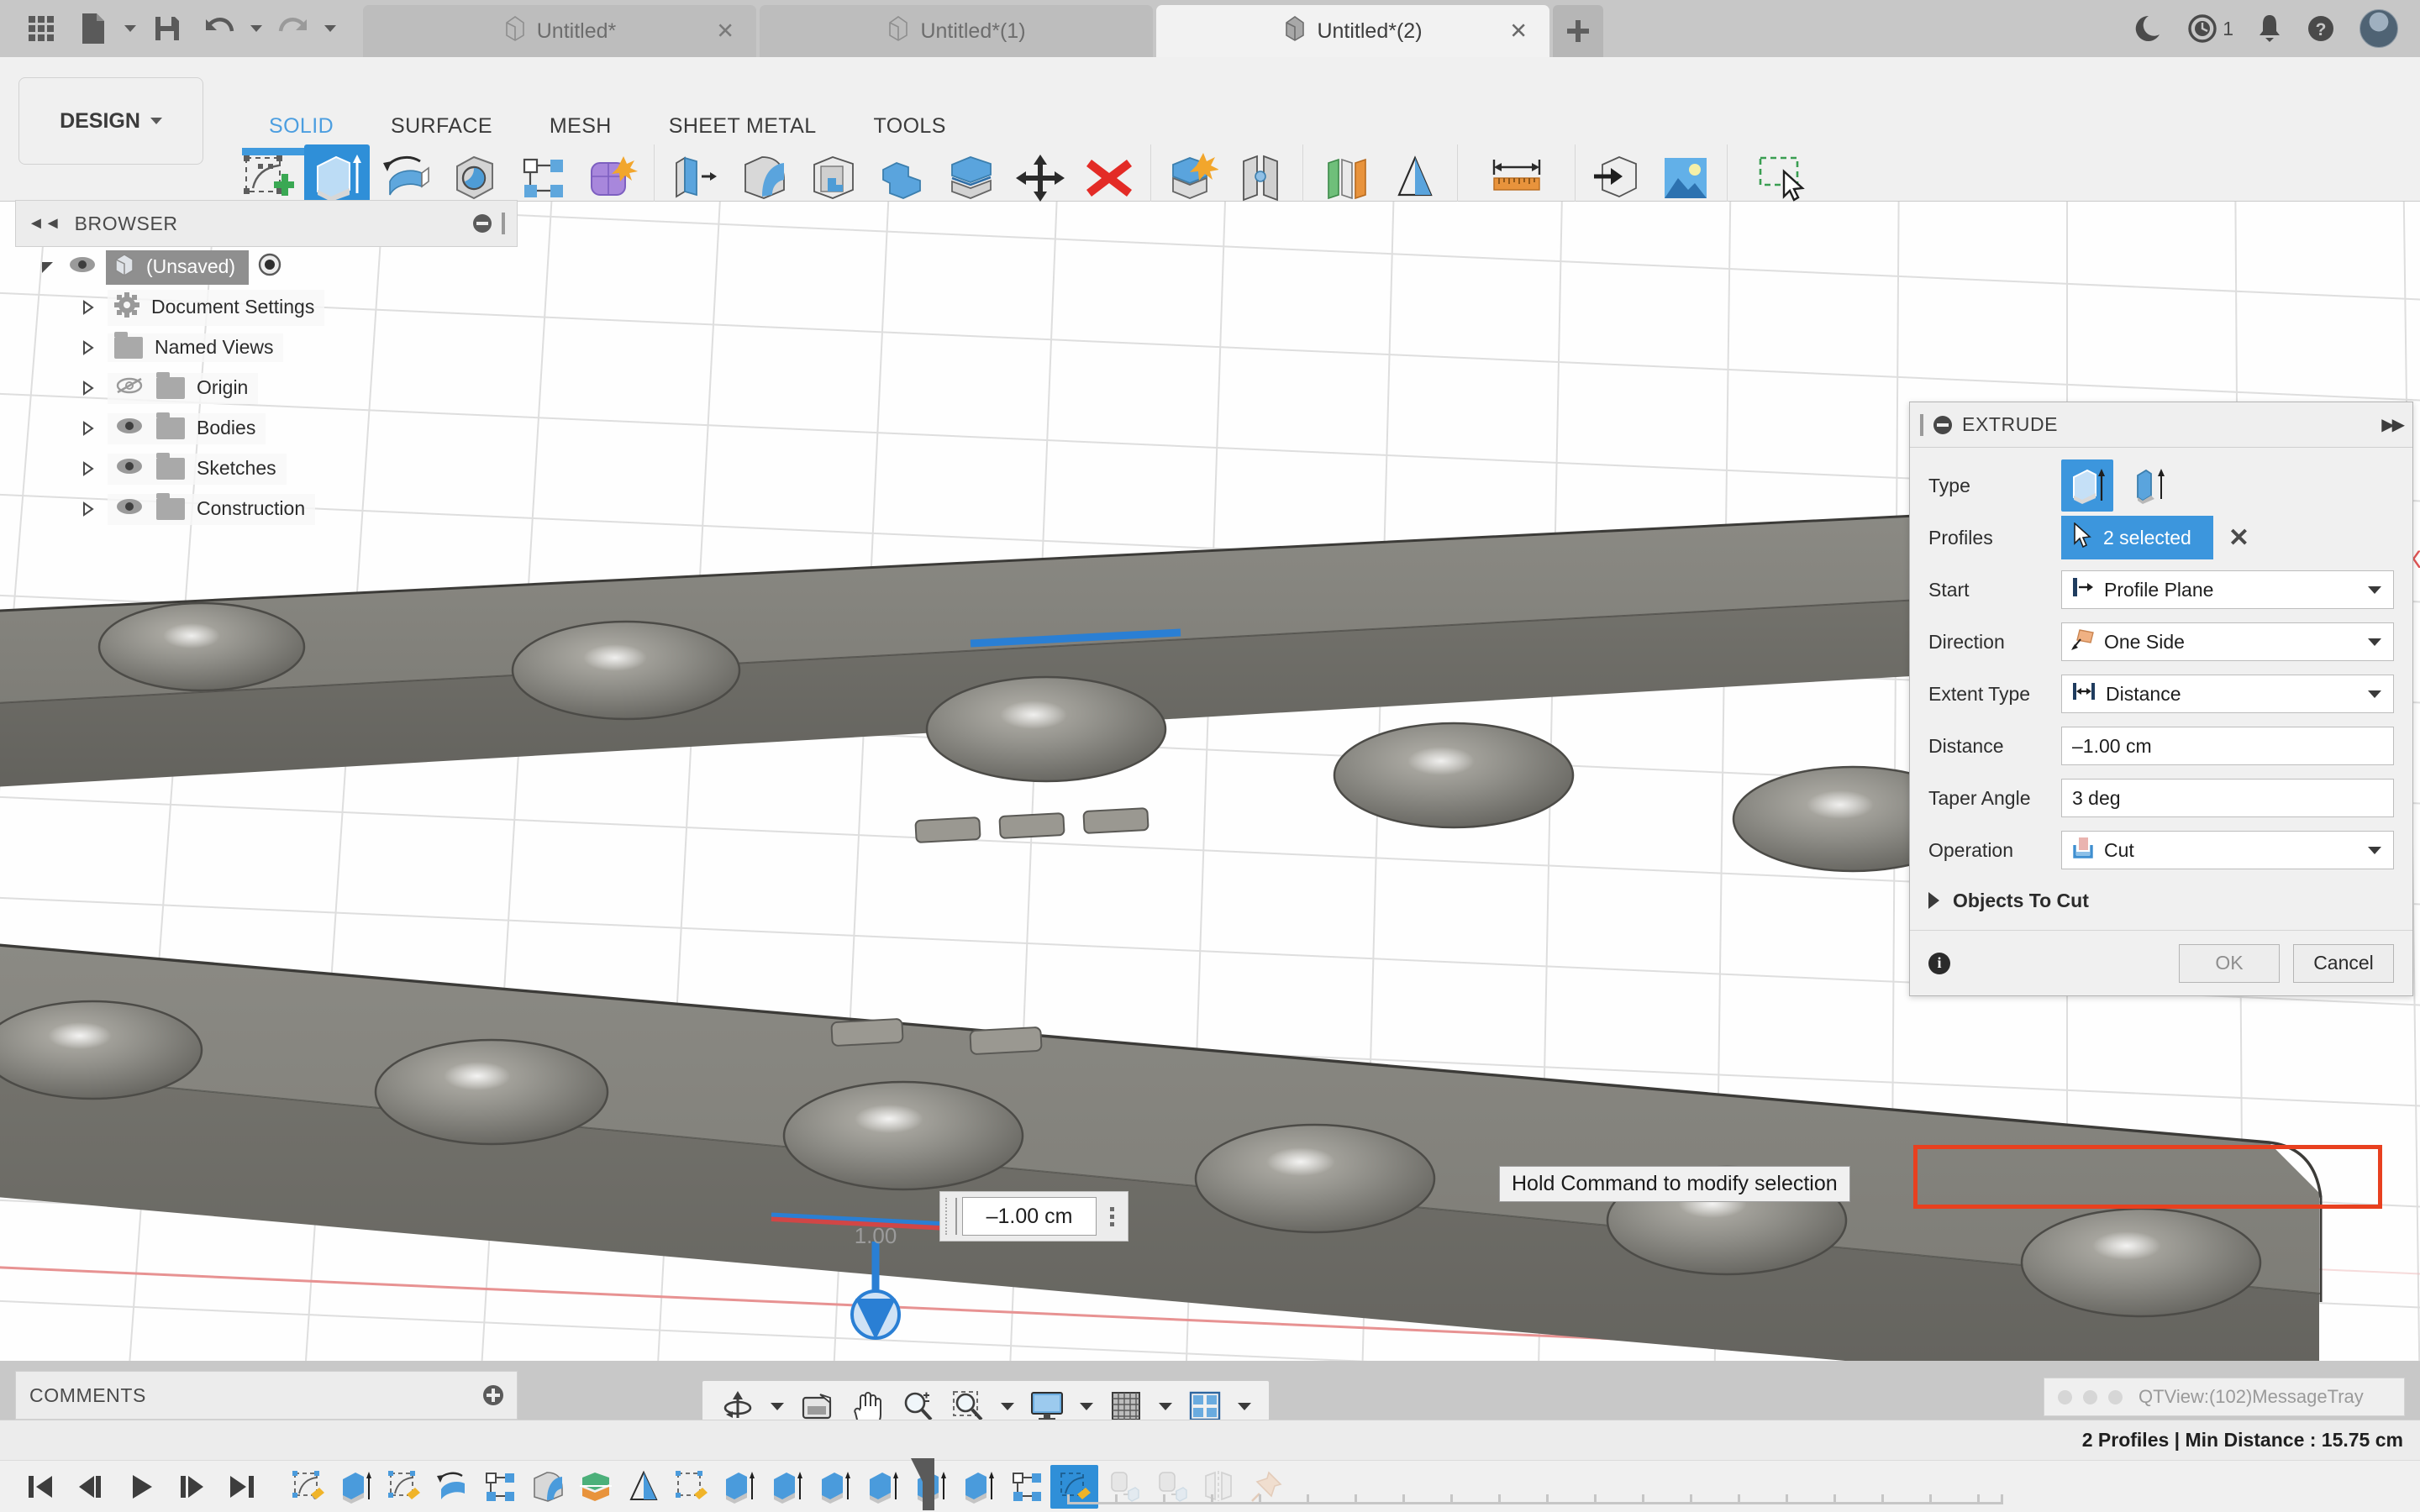 The image size is (2420, 1512). What do you see at coordinates (547, 1487) in the screenshot?
I see `timeline-item-fillet` at bounding box center [547, 1487].